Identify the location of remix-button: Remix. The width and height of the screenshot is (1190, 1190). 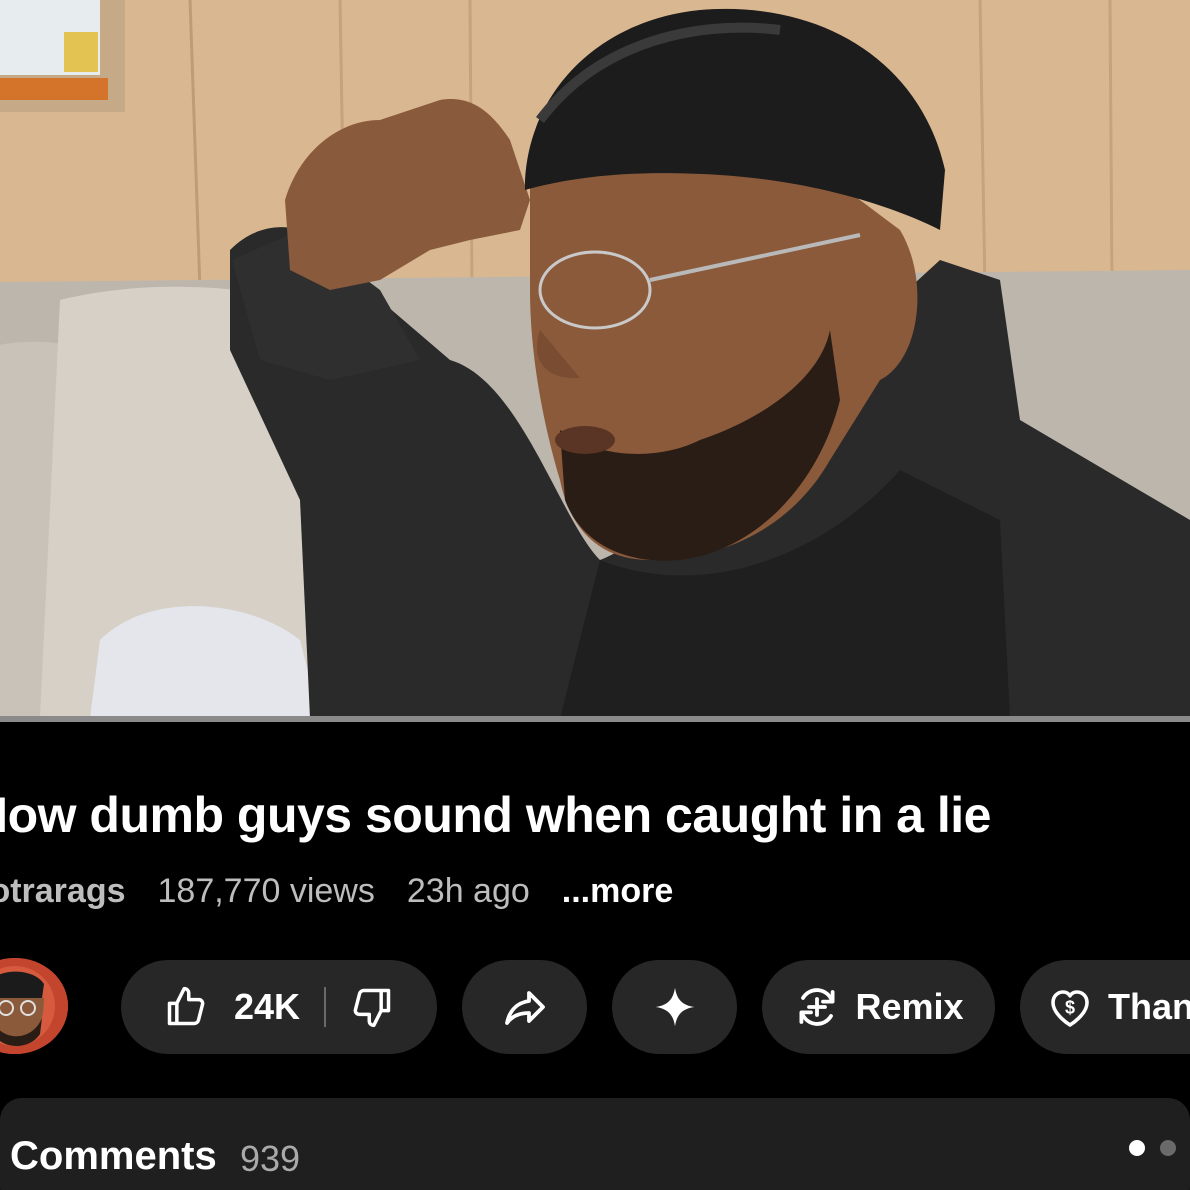
(878, 1007).